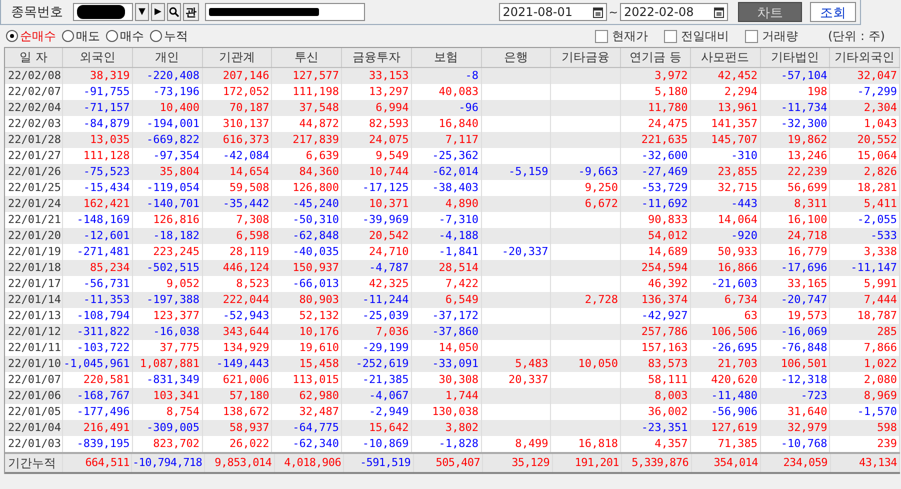  What do you see at coordinates (621, 36) in the screenshot?
I see `checkbox-option: 현재가` at bounding box center [621, 36].